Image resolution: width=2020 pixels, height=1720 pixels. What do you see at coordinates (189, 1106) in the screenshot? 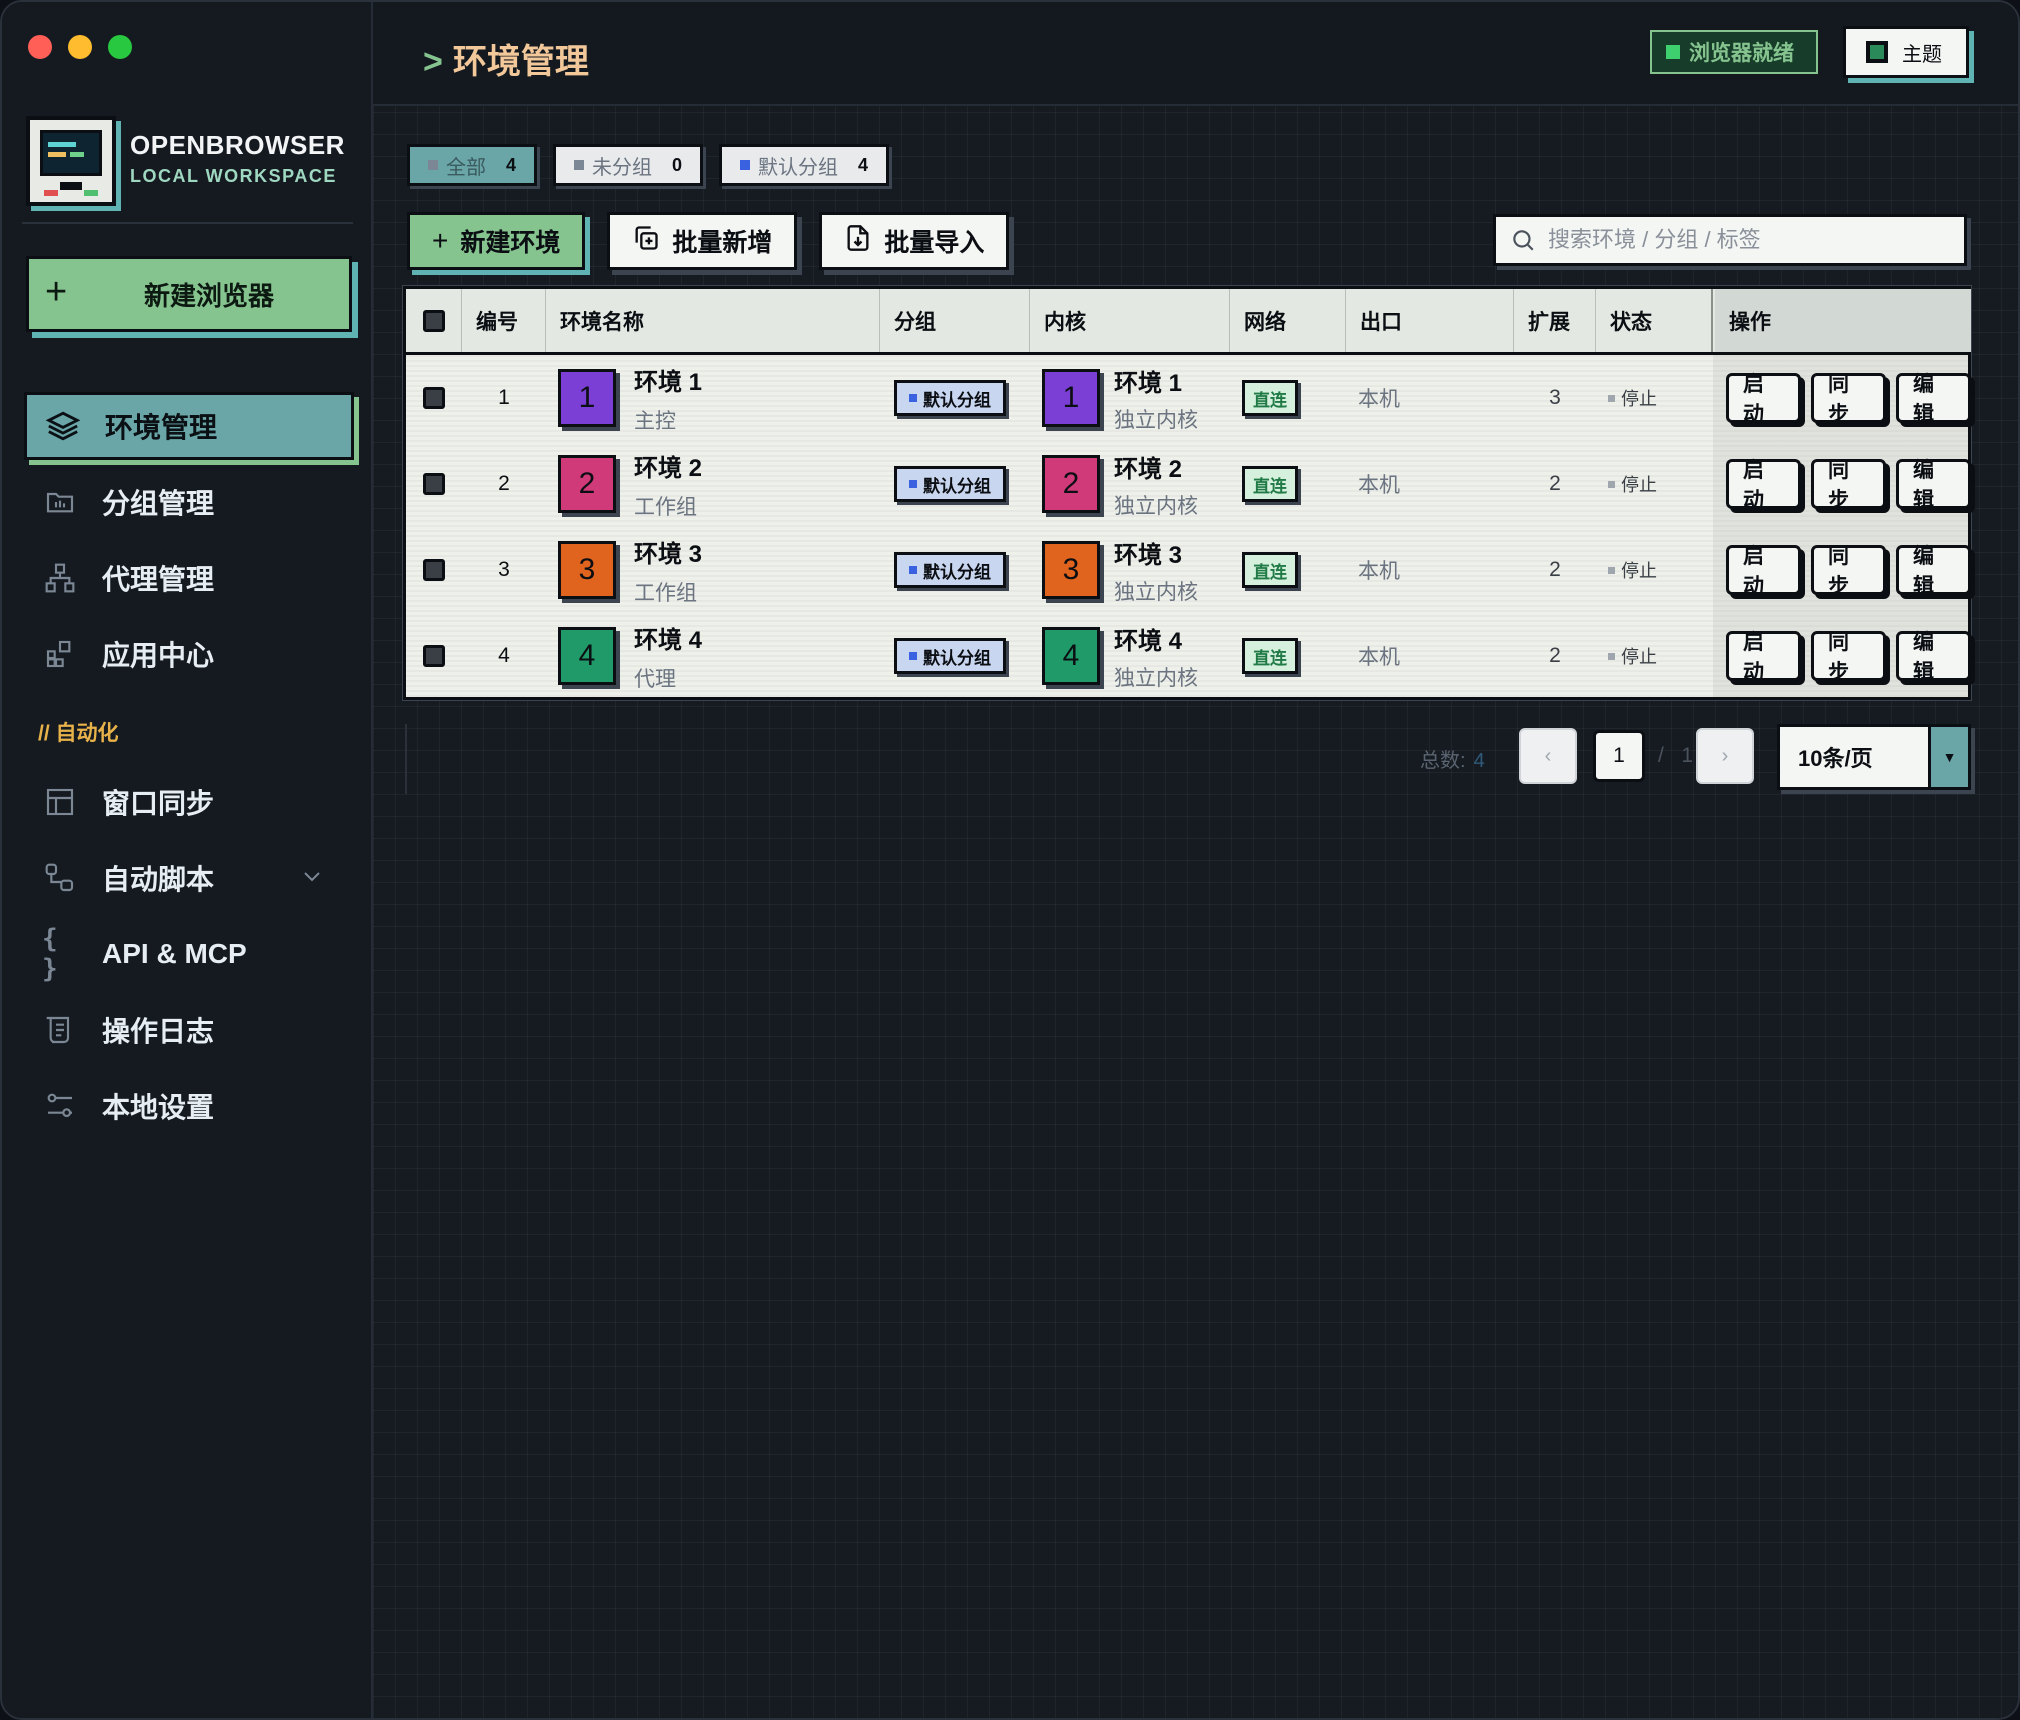
I see `sidebar-item-local-settings: 本地设置` at bounding box center [189, 1106].